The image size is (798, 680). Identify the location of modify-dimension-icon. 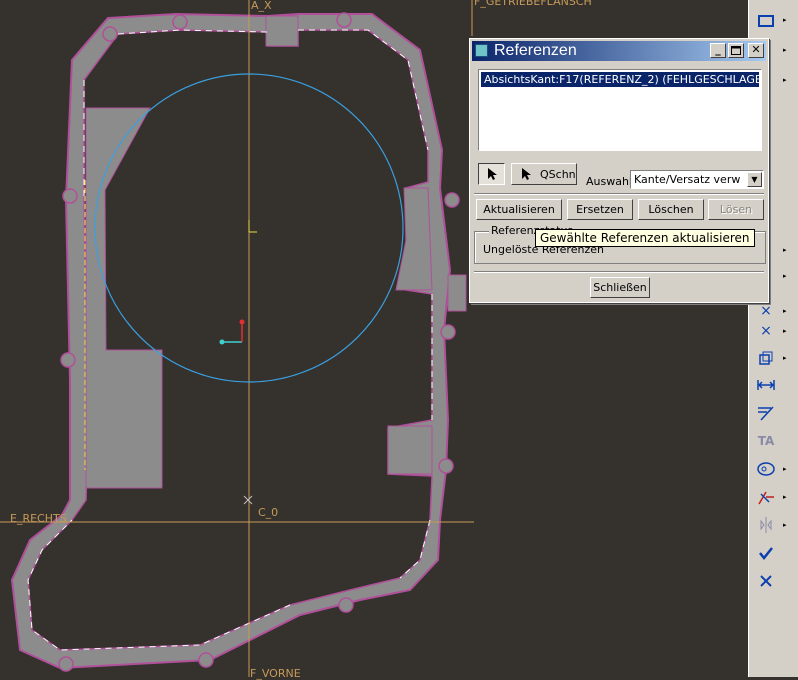
(766, 413).